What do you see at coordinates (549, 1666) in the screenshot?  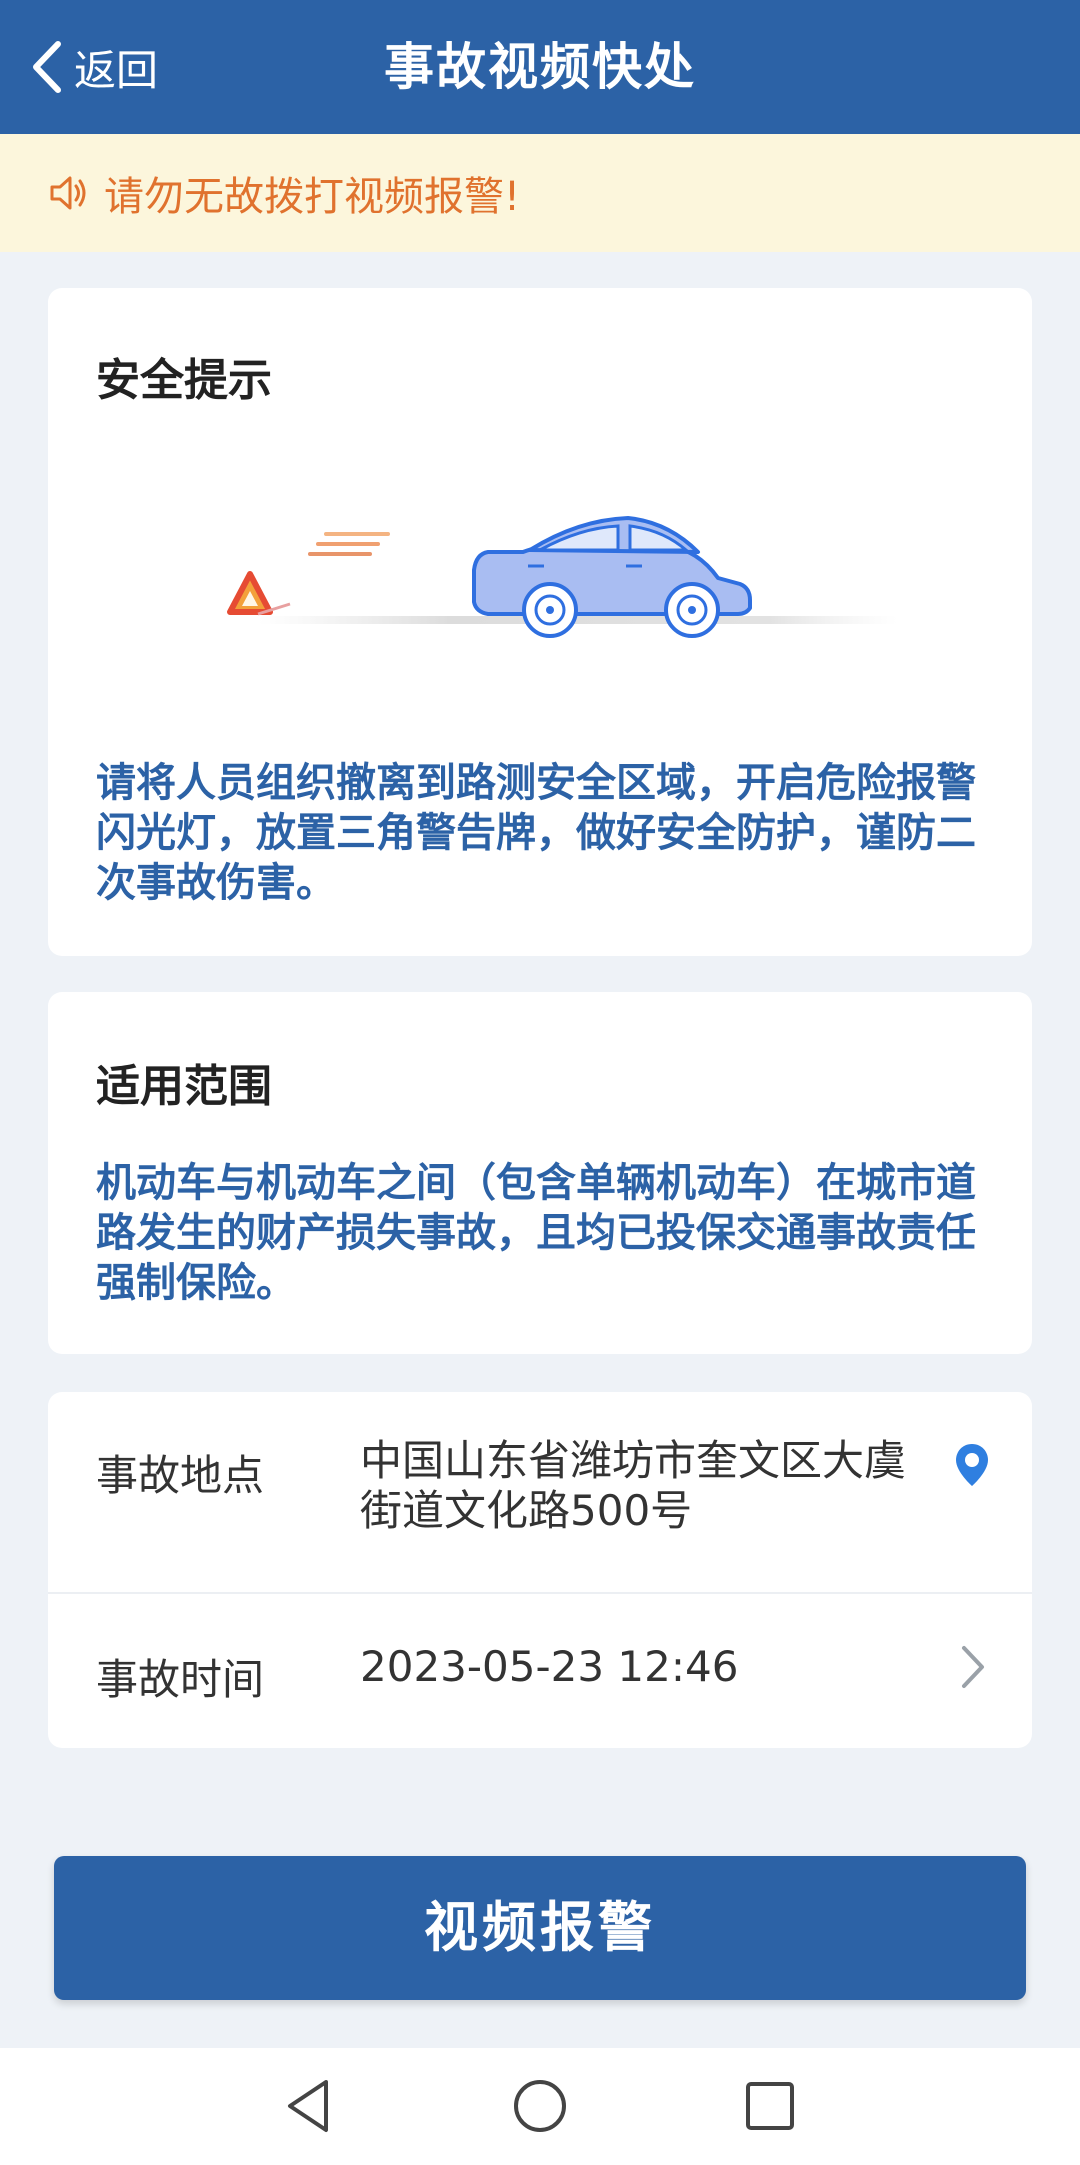 I see `time-value: 2023-05-23 12:46` at bounding box center [549, 1666].